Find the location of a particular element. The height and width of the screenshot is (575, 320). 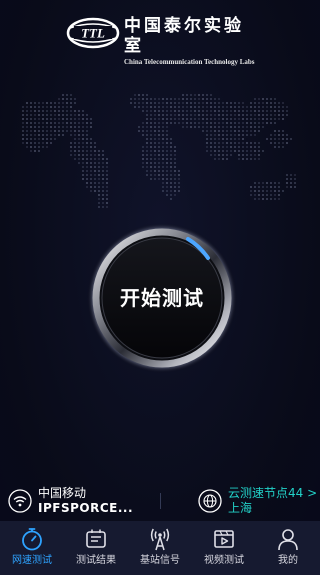

nav-item-speed-test: 网速测试 is located at coordinates (32, 548).